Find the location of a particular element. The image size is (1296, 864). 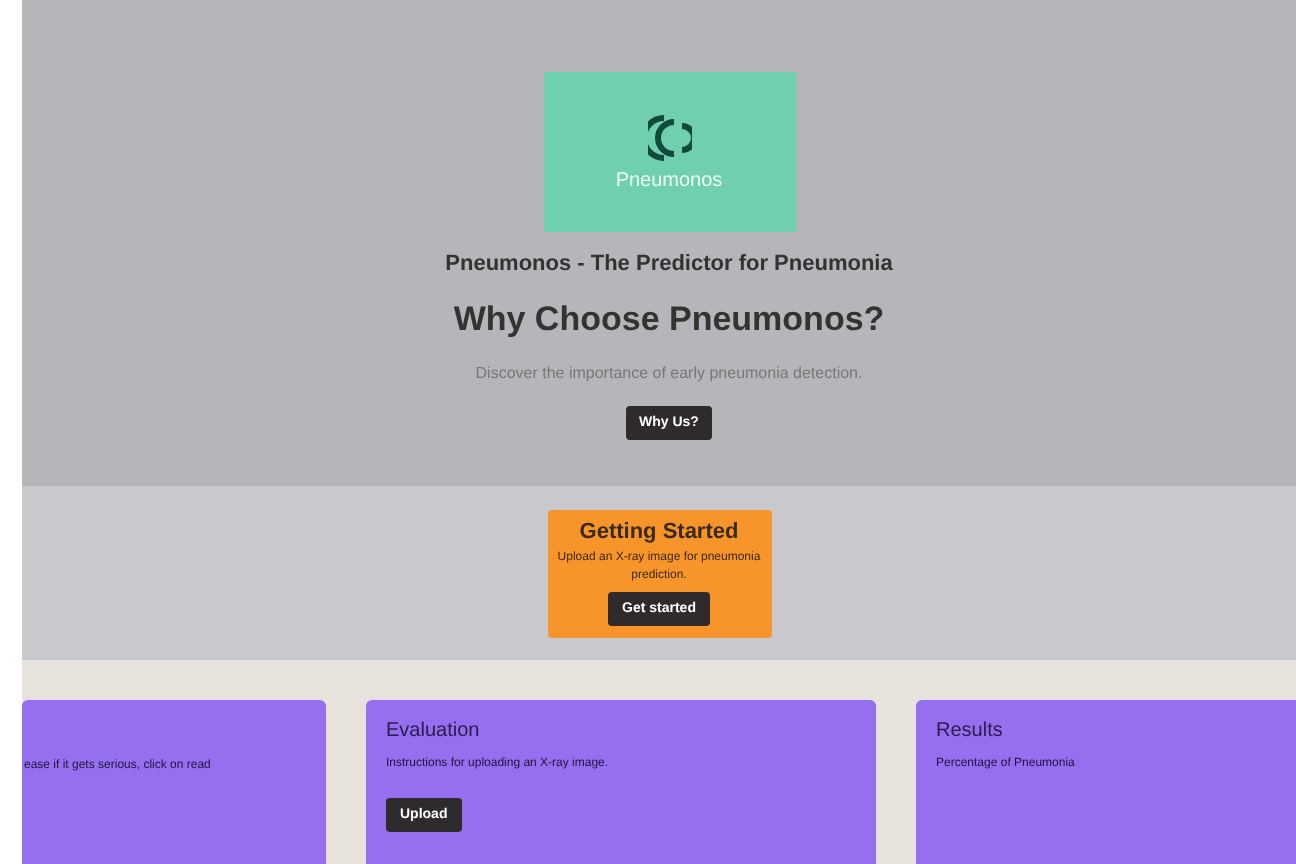

subtext: Discover the importance of early pneumonia detection. is located at coordinates (669, 373).